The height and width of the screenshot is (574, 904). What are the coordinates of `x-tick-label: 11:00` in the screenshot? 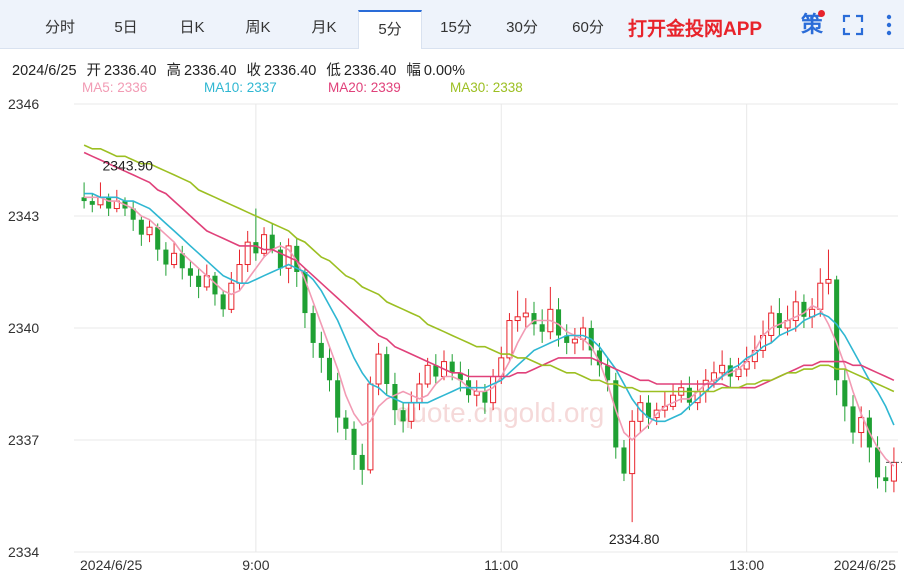 It's located at (501, 565).